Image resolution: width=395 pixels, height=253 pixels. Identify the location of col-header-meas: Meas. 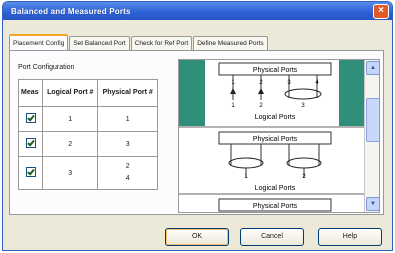
(30, 93).